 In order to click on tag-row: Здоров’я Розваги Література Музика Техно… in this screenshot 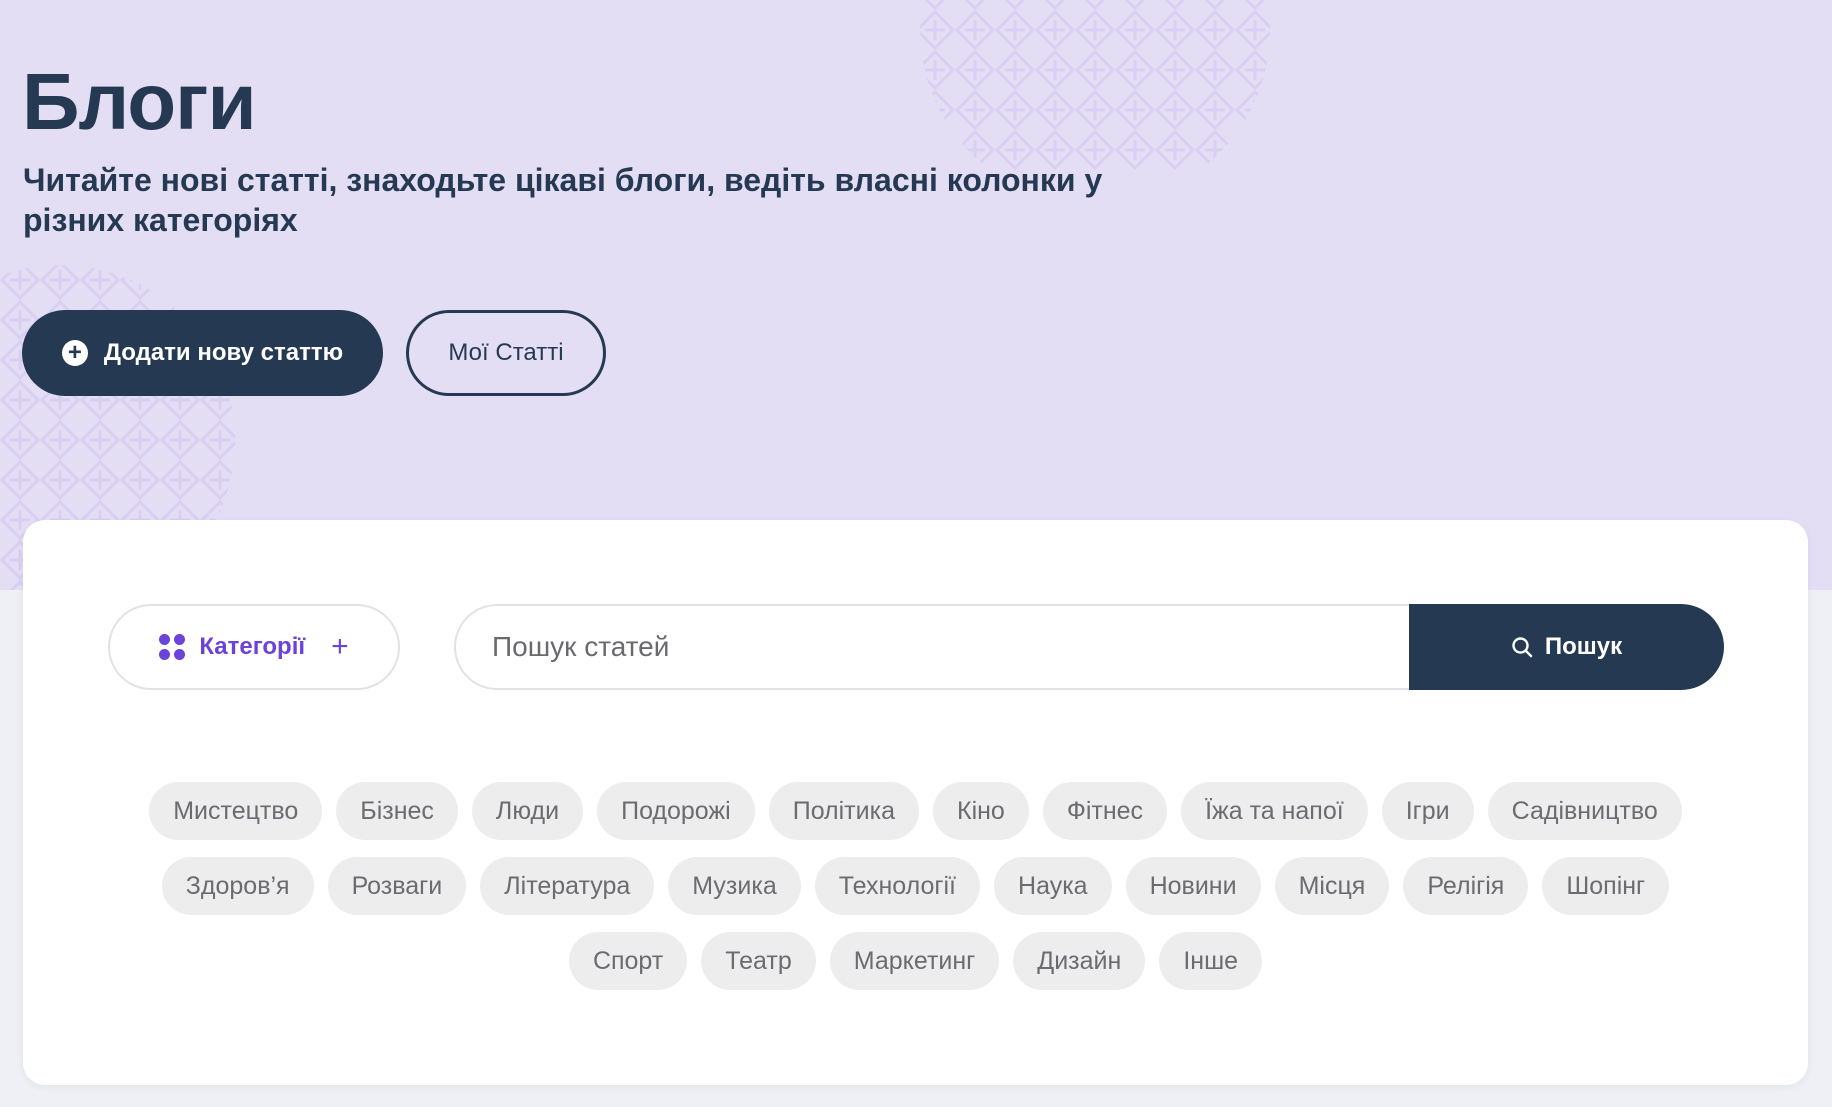, I will do `click(915, 886)`.